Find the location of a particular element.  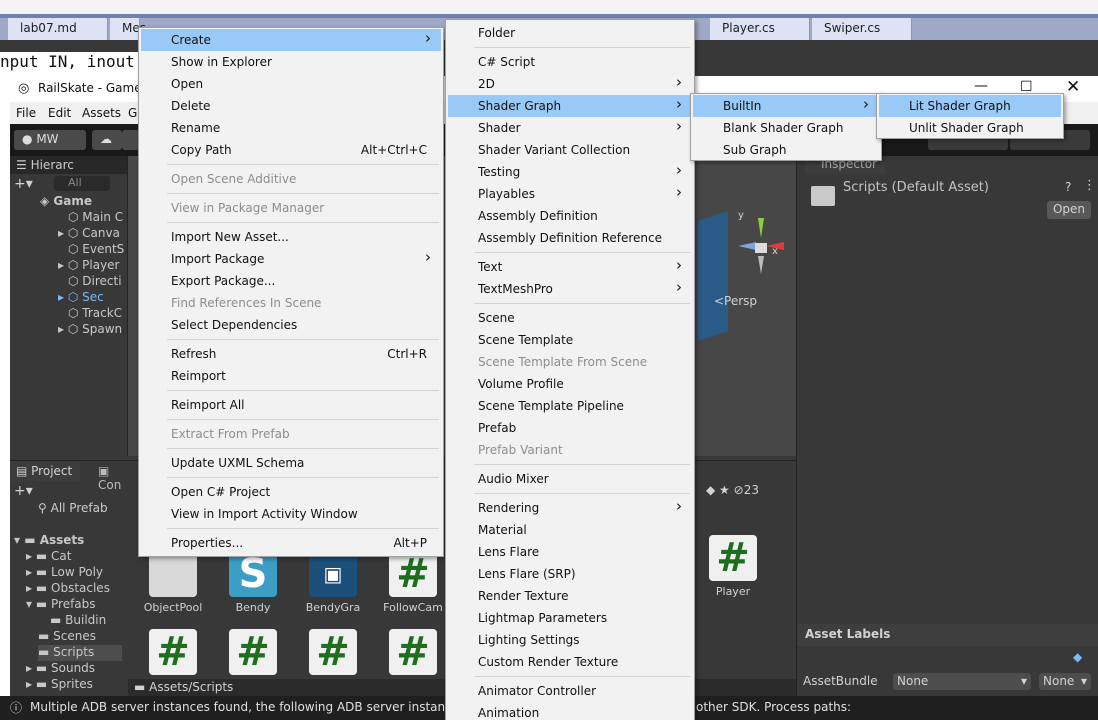

tree-item: ▾ ▬ Assets is located at coordinates (49, 541).